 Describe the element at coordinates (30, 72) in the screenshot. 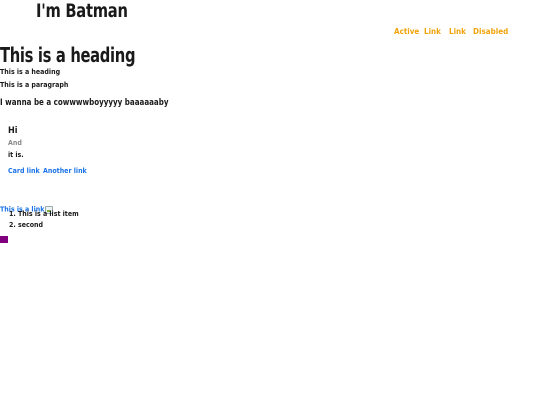

I see `small-heading: This is a heading` at that location.